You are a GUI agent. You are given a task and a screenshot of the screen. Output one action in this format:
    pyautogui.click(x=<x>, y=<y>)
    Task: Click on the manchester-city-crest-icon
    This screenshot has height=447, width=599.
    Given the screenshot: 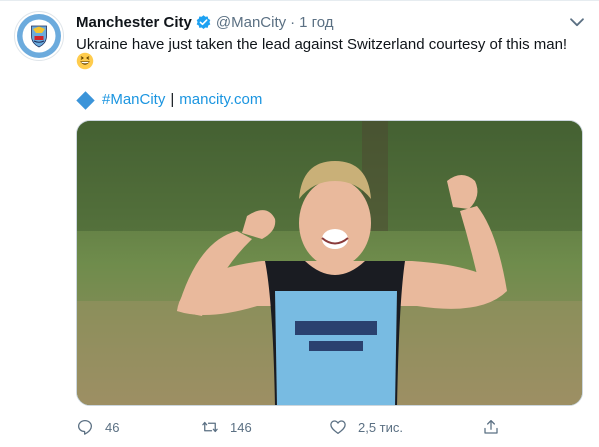 What is the action you would take?
    pyautogui.click(x=39, y=36)
    